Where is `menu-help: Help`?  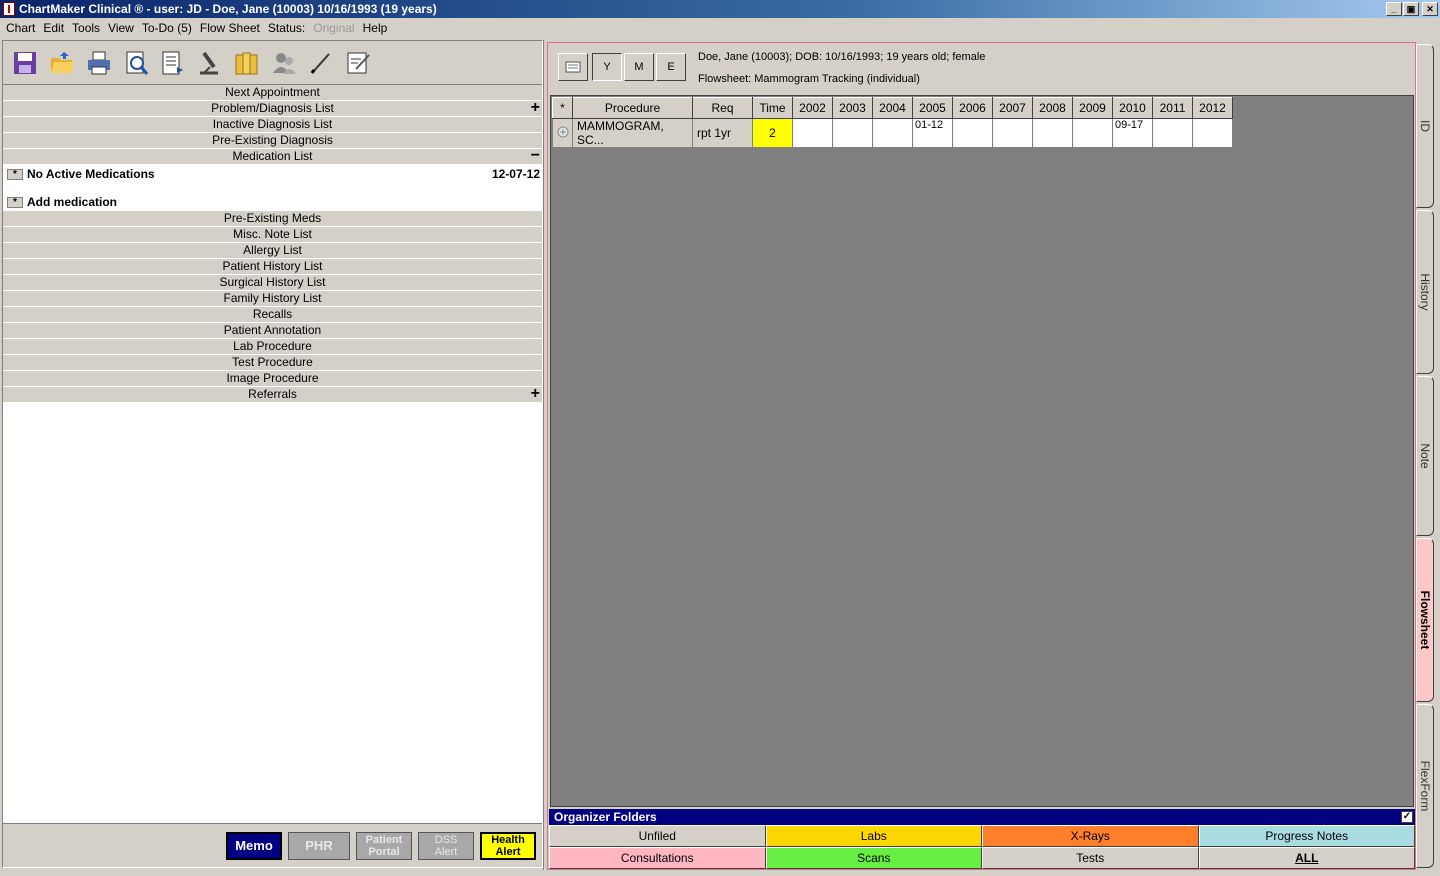
menu-help: Help is located at coordinates (375, 28).